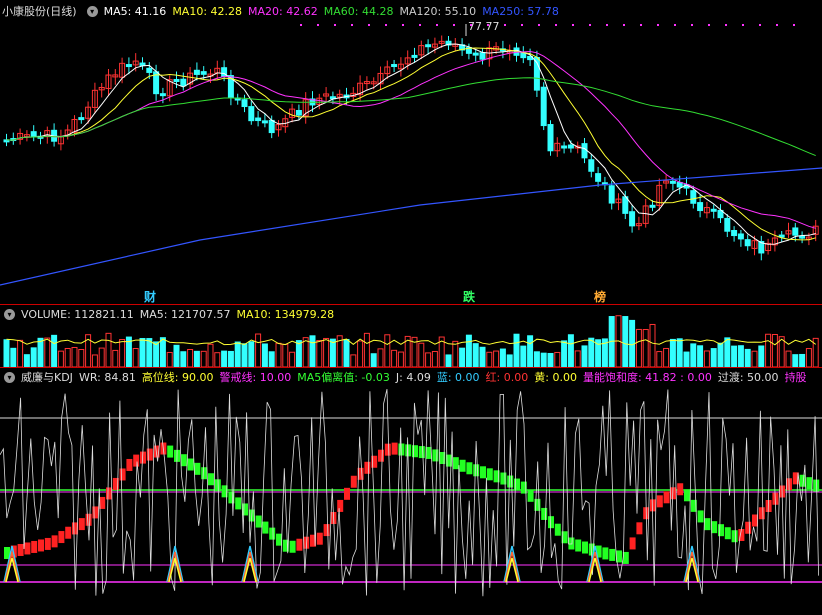 This screenshot has height=615, width=822. Describe the element at coordinates (520, 11) in the screenshot. I see `legend-label: MA250: 57.78` at that location.